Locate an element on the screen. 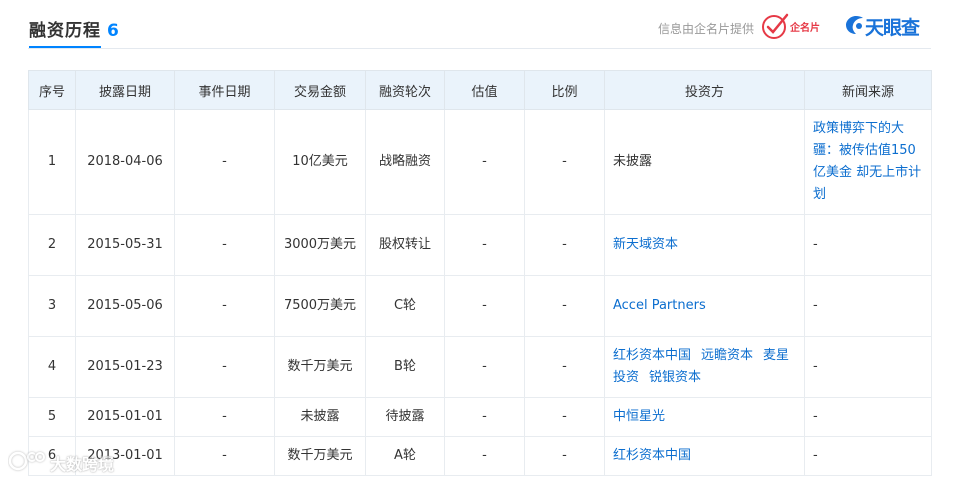 This screenshot has width=953, height=480. section-title: 融资历程 6 is located at coordinates (74, 28).